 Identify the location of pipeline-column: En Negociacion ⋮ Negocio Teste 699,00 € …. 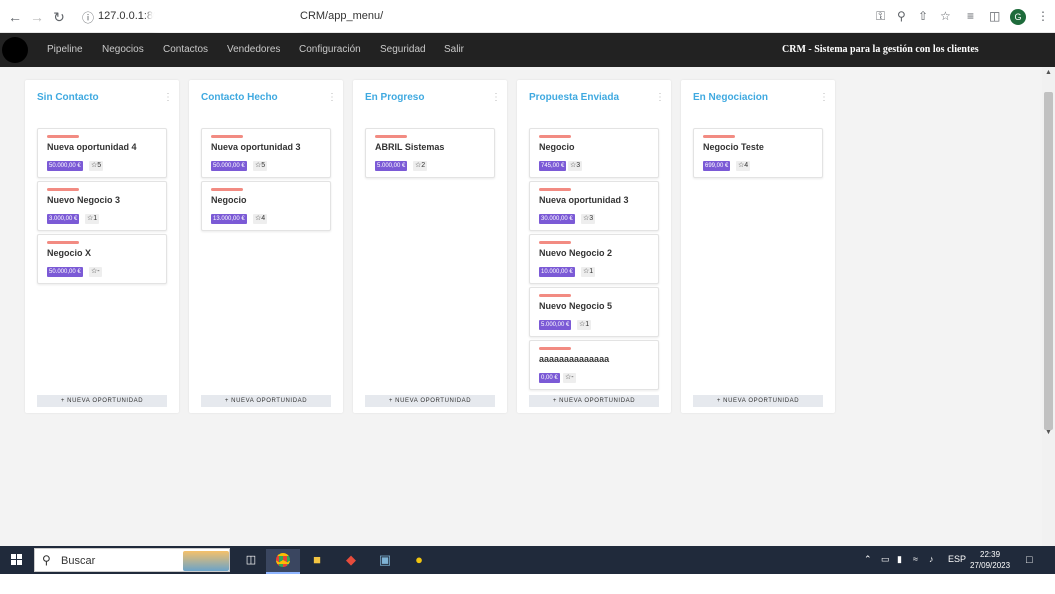
(758, 246).